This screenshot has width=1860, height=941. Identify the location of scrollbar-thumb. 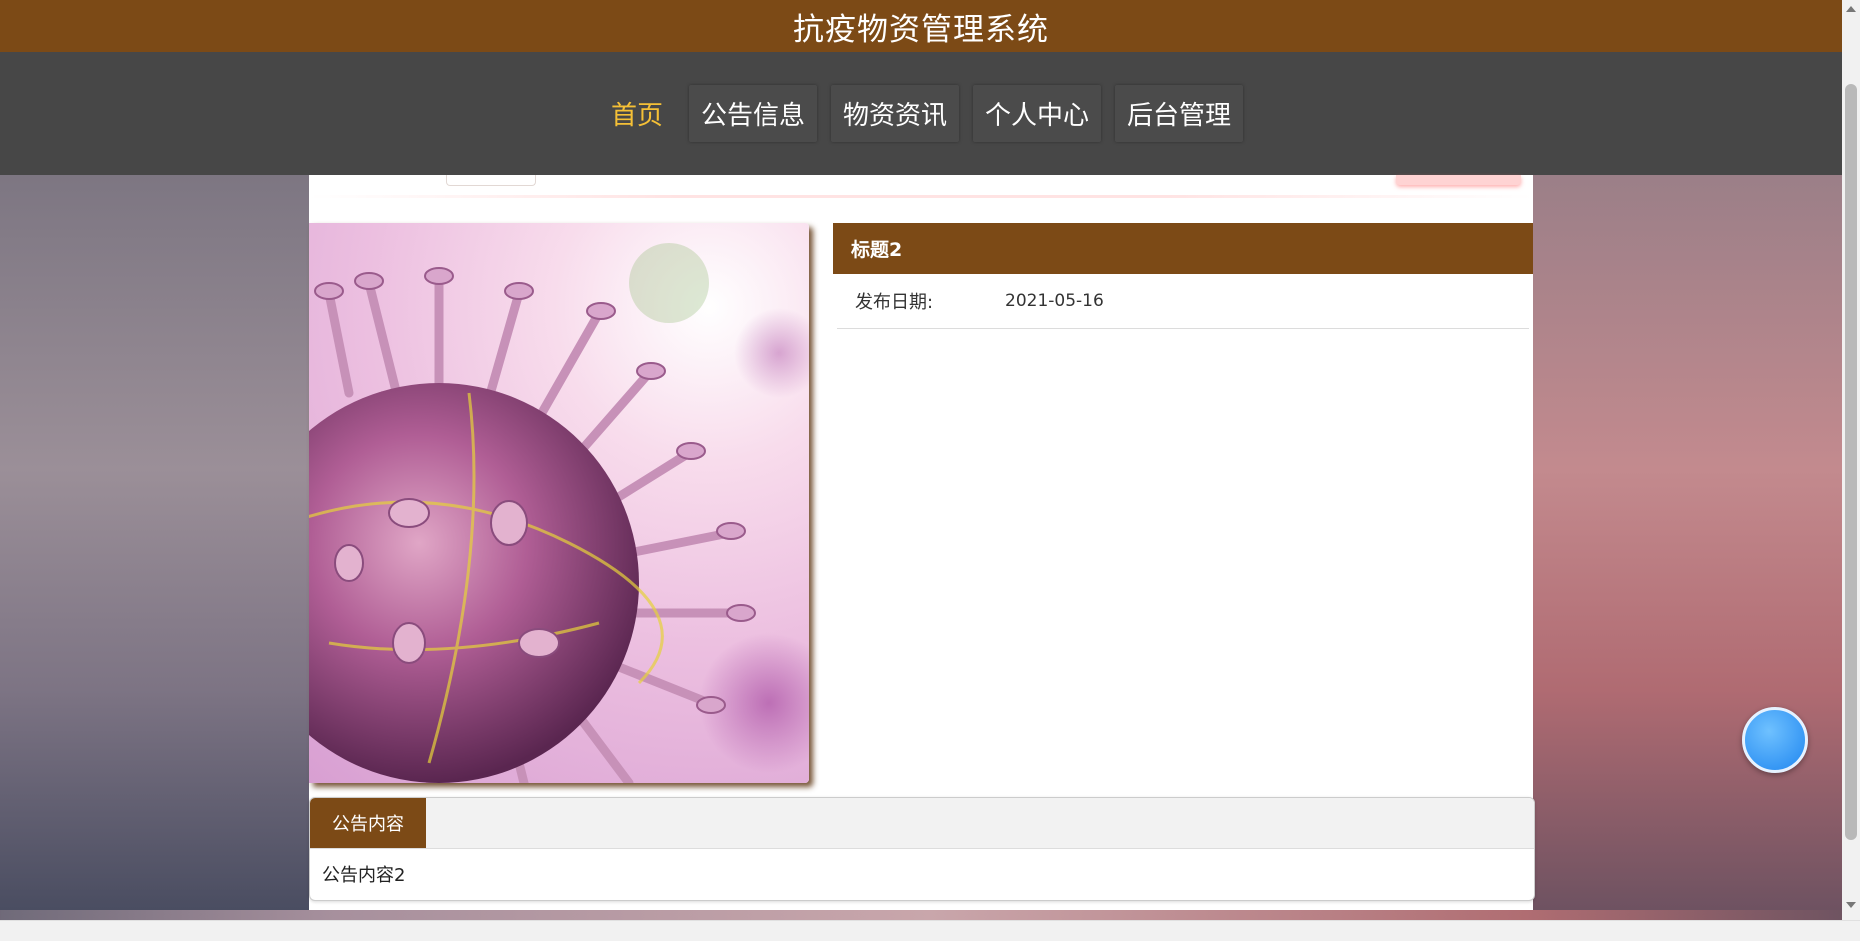
(1851, 462).